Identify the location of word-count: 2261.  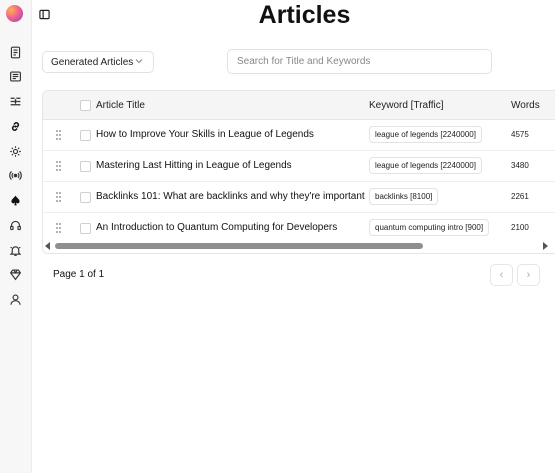
(520, 196).